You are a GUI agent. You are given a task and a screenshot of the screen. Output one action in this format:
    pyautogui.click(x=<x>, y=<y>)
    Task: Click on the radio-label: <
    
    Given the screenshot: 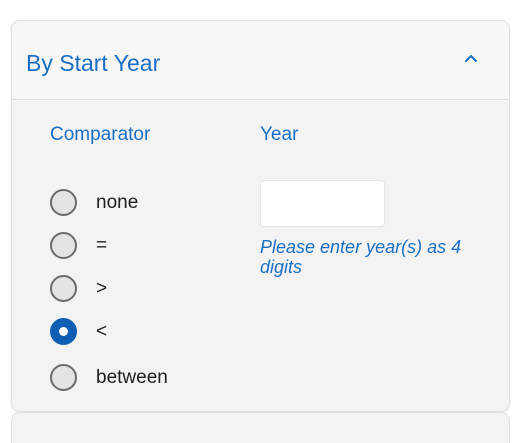 What is the action you would take?
    pyautogui.click(x=102, y=331)
    